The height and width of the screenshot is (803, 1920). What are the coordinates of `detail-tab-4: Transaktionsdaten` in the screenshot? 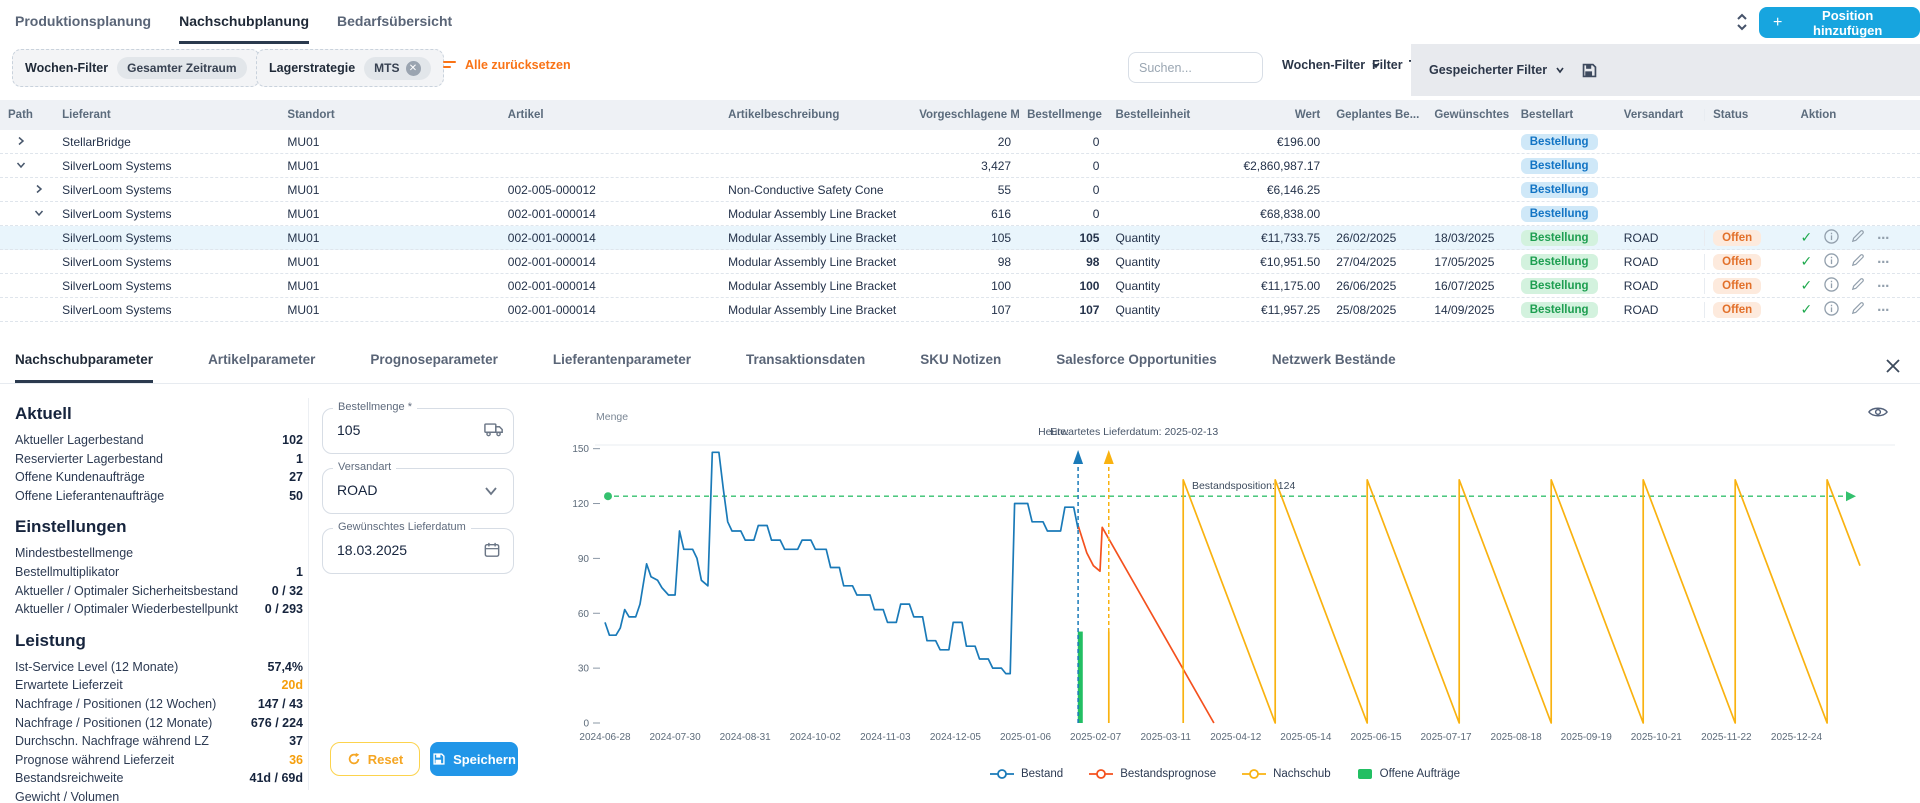 It's located at (805, 355).